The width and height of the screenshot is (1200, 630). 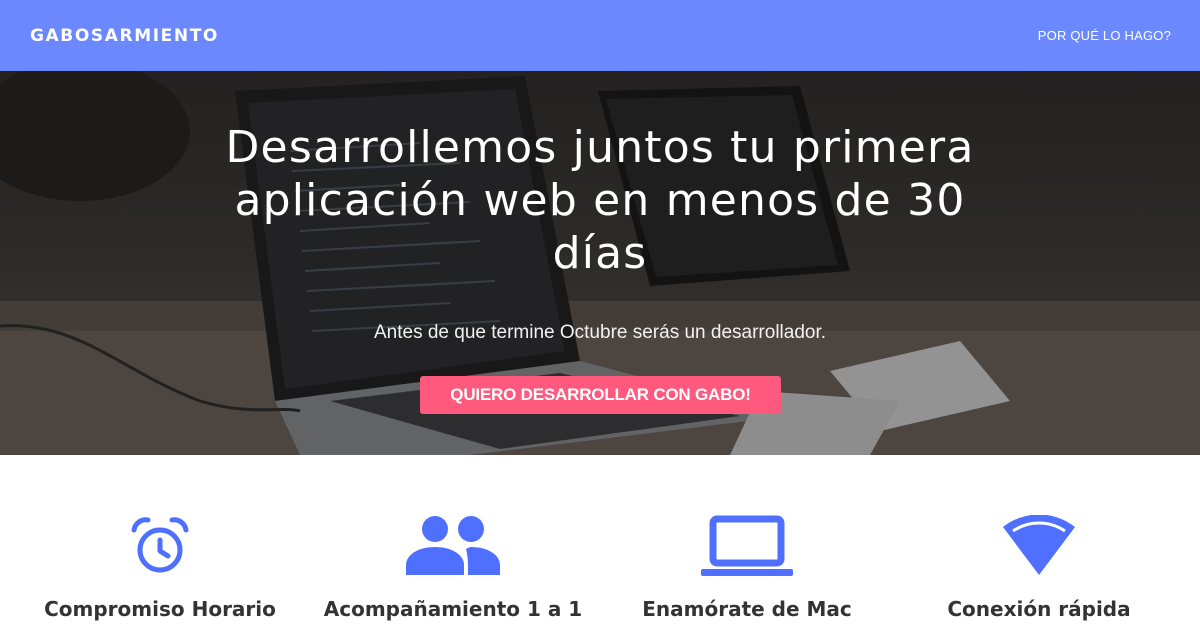 What do you see at coordinates (600, 395) in the screenshot?
I see `cta-button: QUIERO DESARROLLAR CON GABO!` at bounding box center [600, 395].